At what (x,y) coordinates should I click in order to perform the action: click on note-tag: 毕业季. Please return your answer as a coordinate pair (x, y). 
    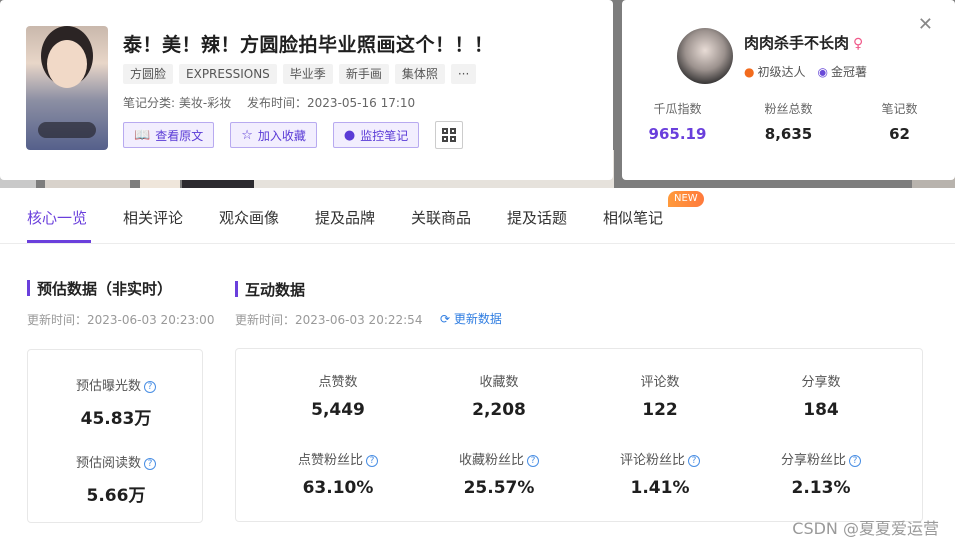
    Looking at the image, I should click on (307, 74).